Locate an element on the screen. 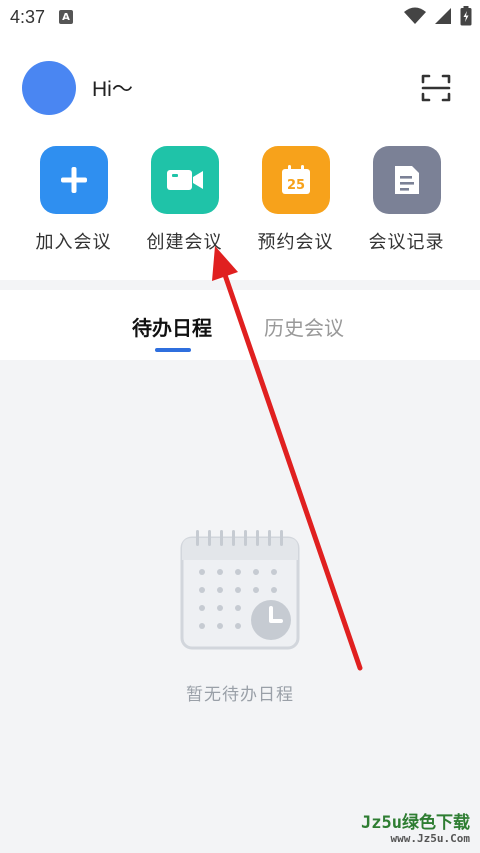  calendar-clock-icon is located at coordinates (240, 590).